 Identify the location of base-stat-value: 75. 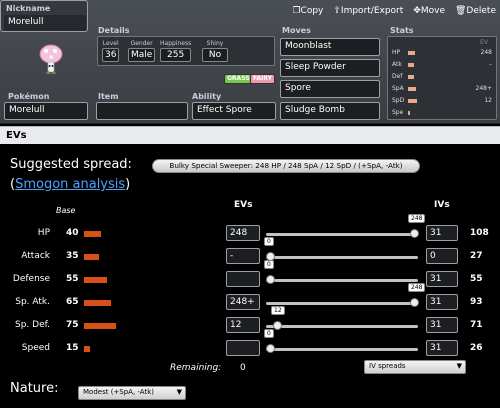
(72, 325).